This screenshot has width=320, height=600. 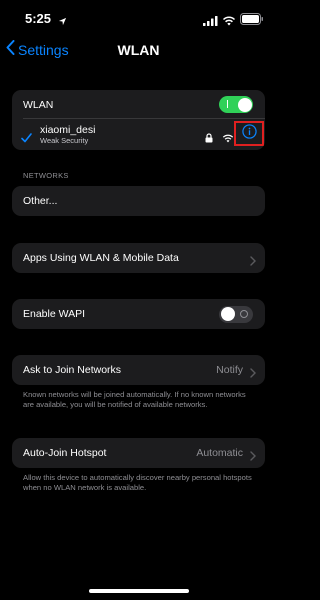 I want to click on wapi-toggle-switch, so click(x=236, y=314).